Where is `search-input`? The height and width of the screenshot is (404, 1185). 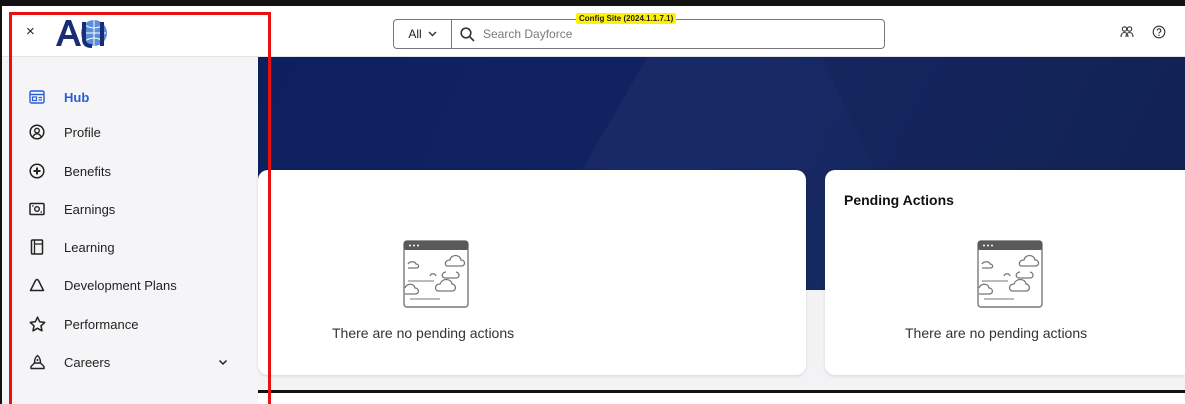
search-input is located at coordinates (633, 34).